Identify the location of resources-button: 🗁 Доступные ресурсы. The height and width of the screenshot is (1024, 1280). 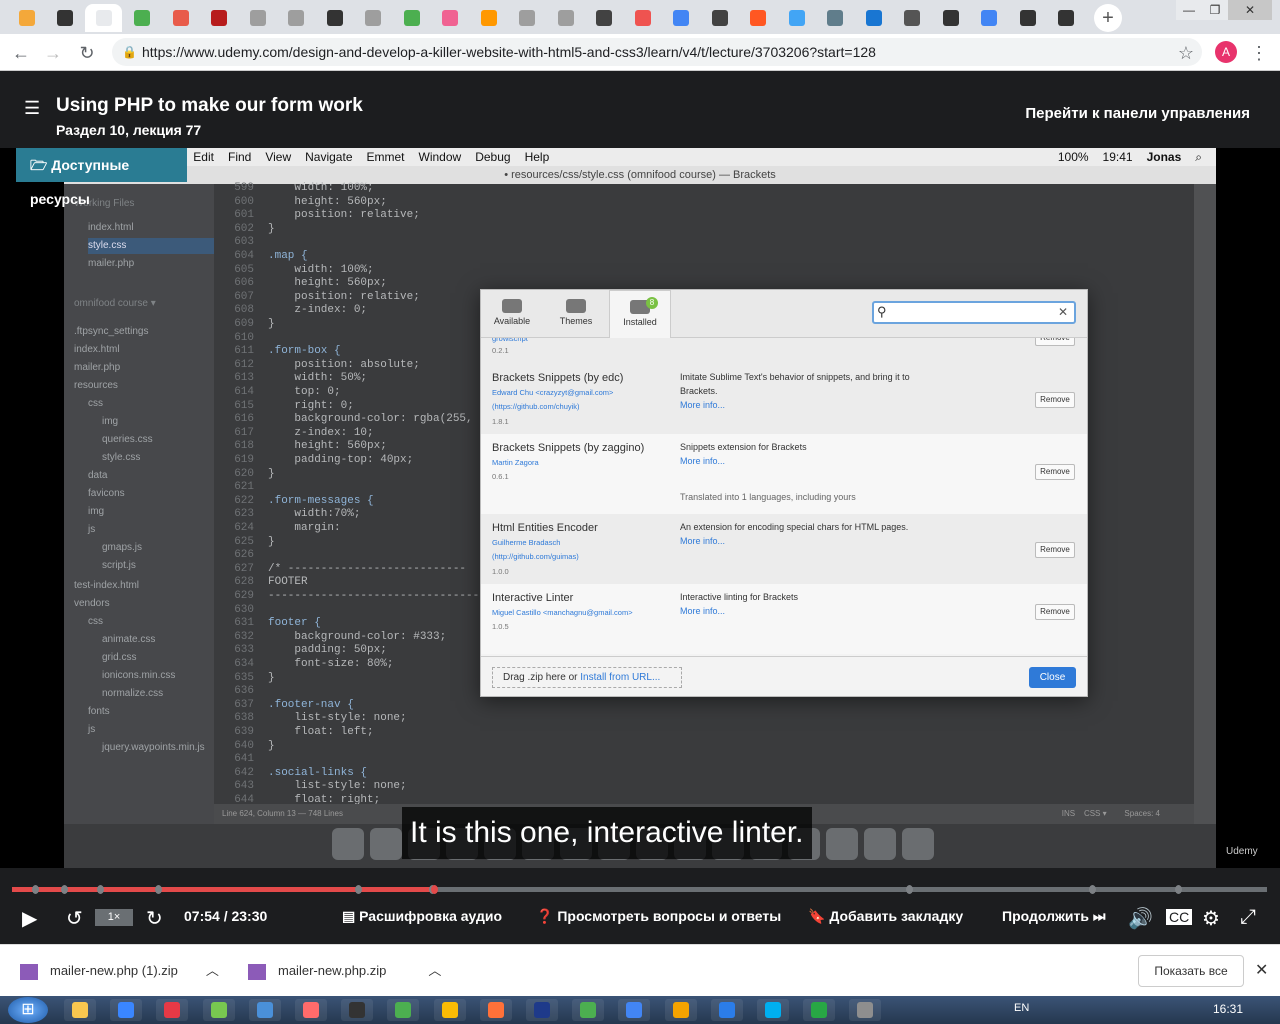
(101, 177).